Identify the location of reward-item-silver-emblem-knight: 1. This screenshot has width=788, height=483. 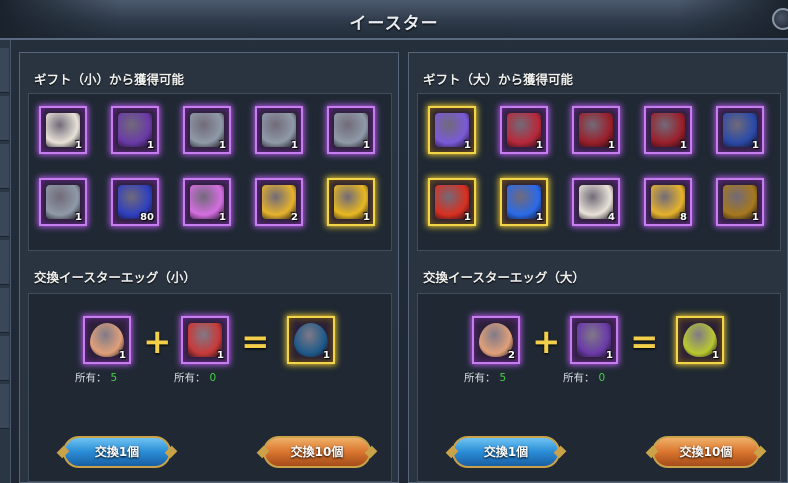
(279, 130).